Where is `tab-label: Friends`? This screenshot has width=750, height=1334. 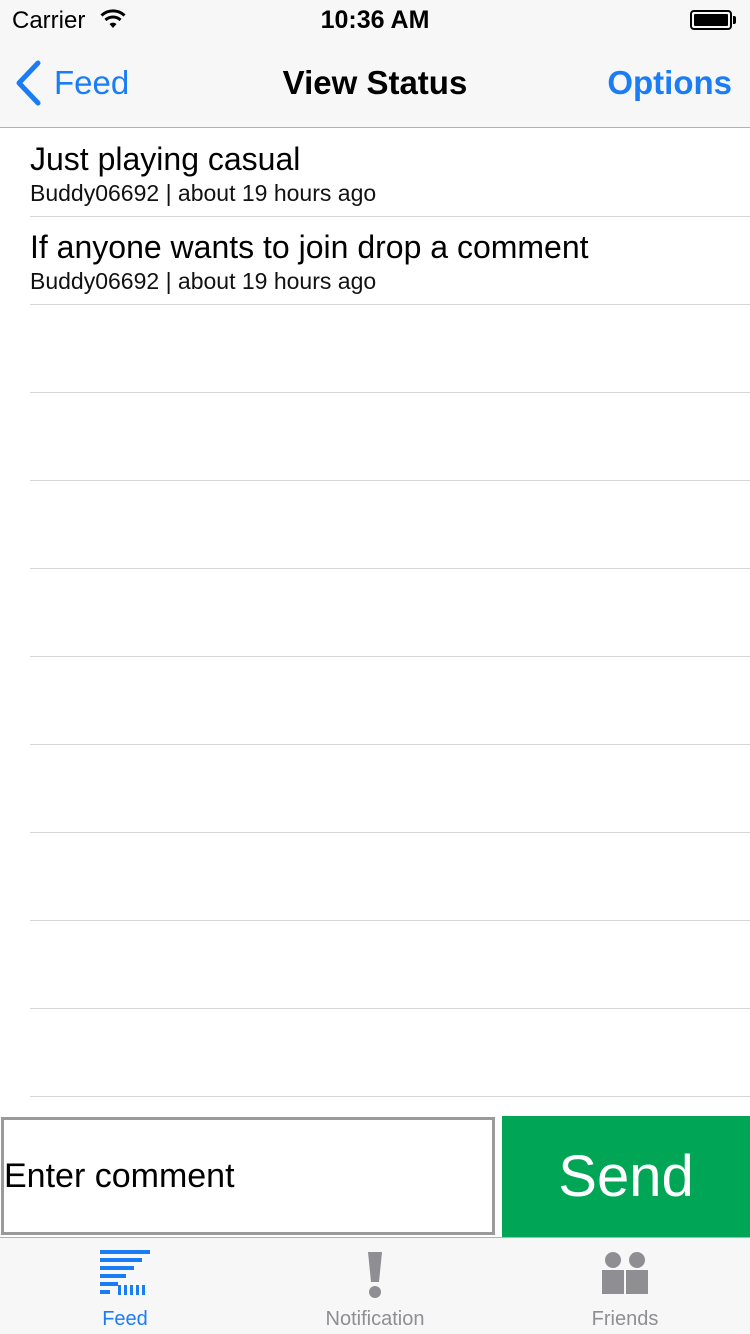
tab-label: Friends is located at coordinates (625, 1319).